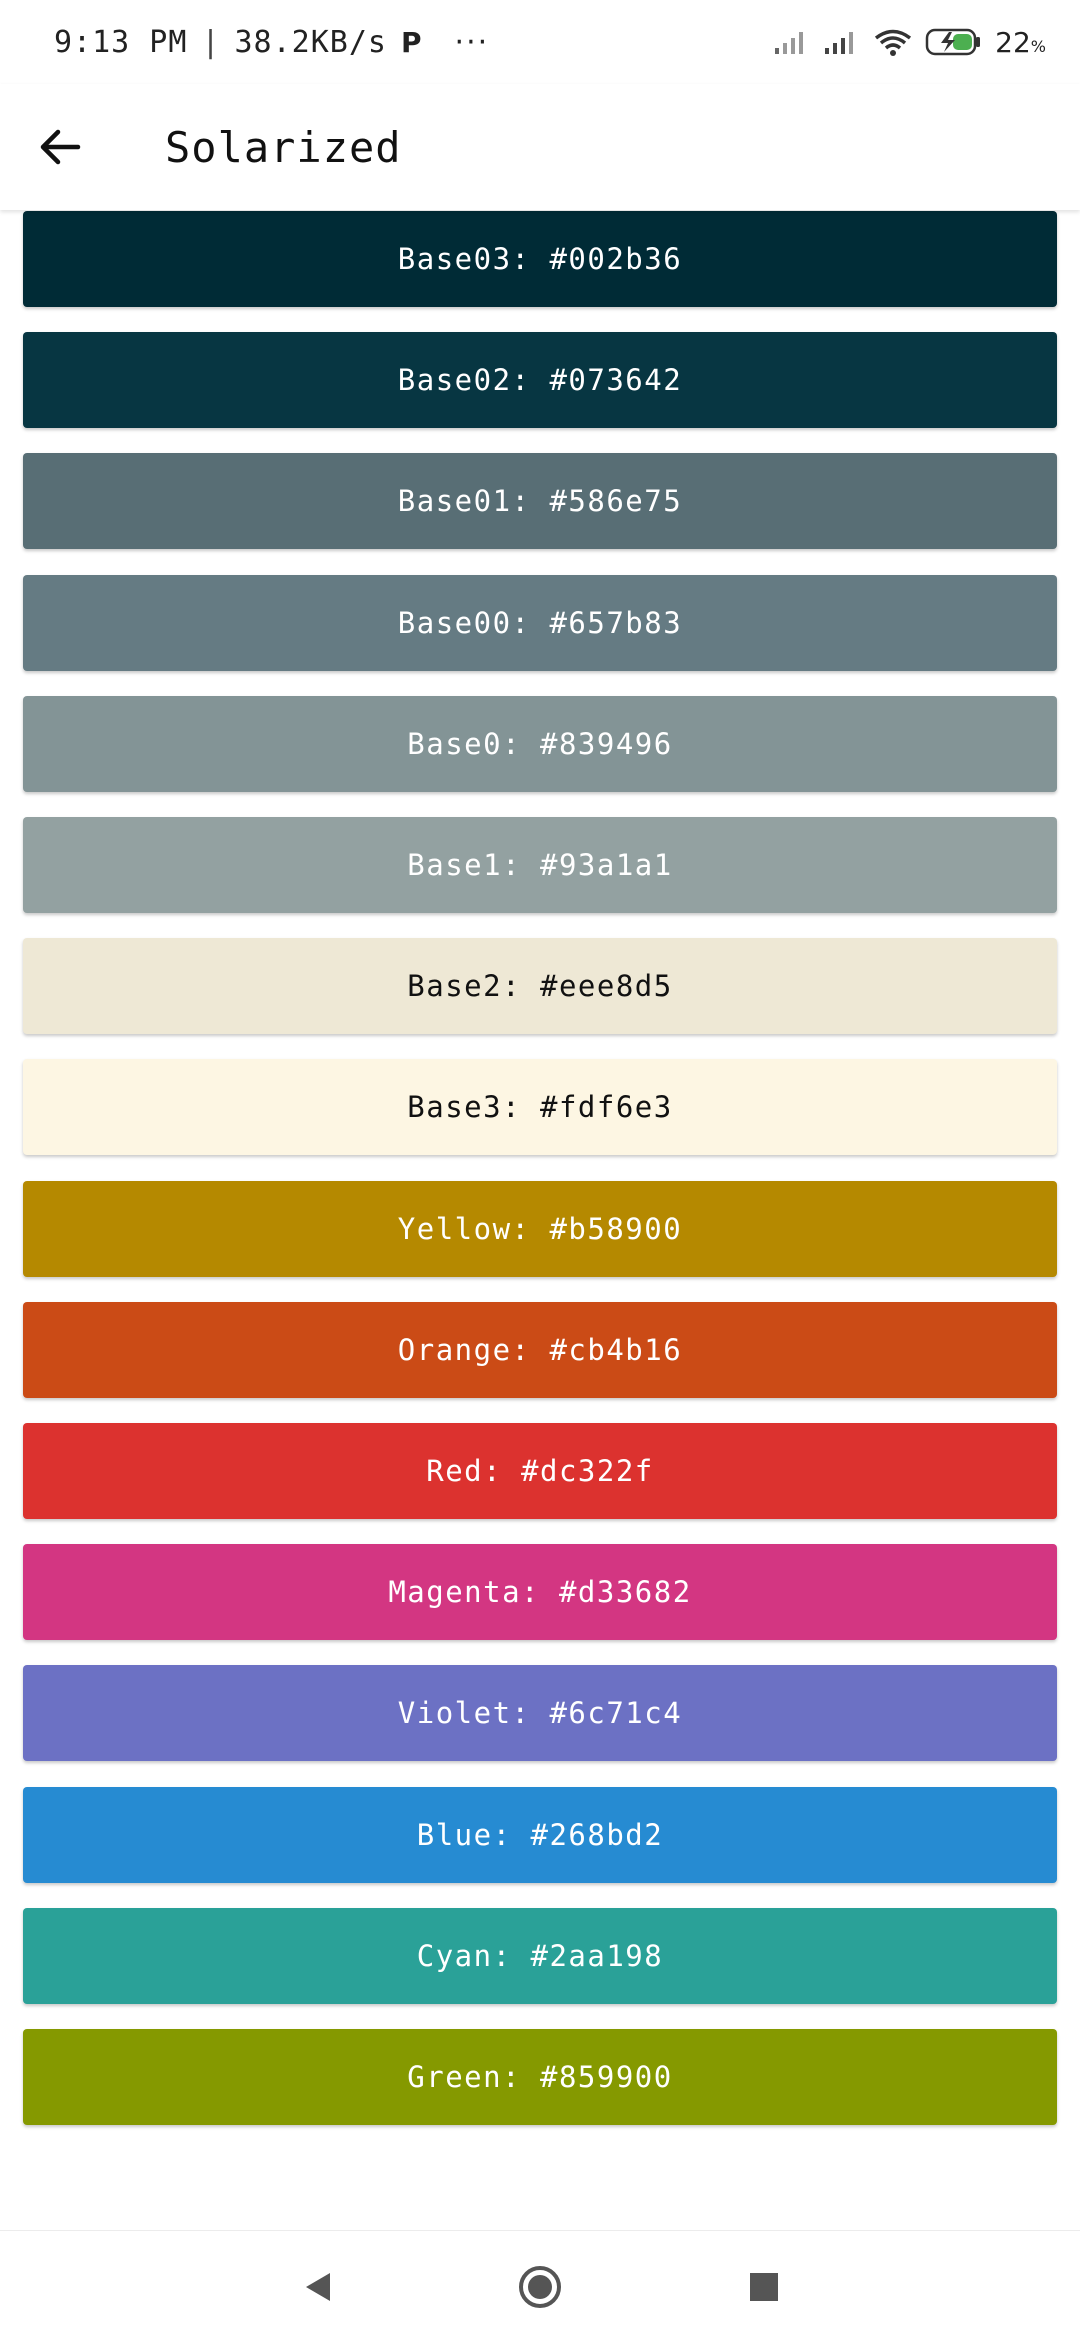  I want to click on nav-home-button, so click(540, 2287).